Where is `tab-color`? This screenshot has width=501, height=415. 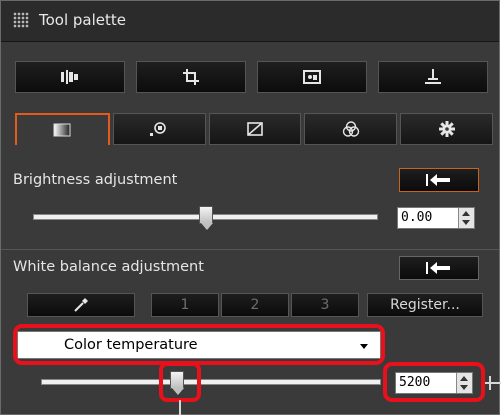
tab-color is located at coordinates (351, 129).